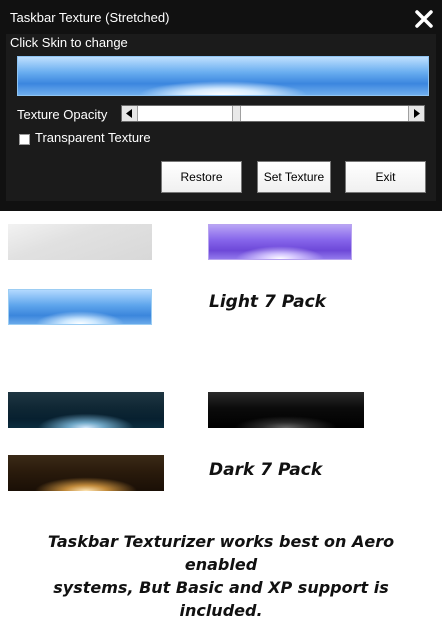 Image resolution: width=442 pixels, height=622 pixels. Describe the element at coordinates (86, 410) in the screenshot. I see `texture-swatch-teal` at that location.